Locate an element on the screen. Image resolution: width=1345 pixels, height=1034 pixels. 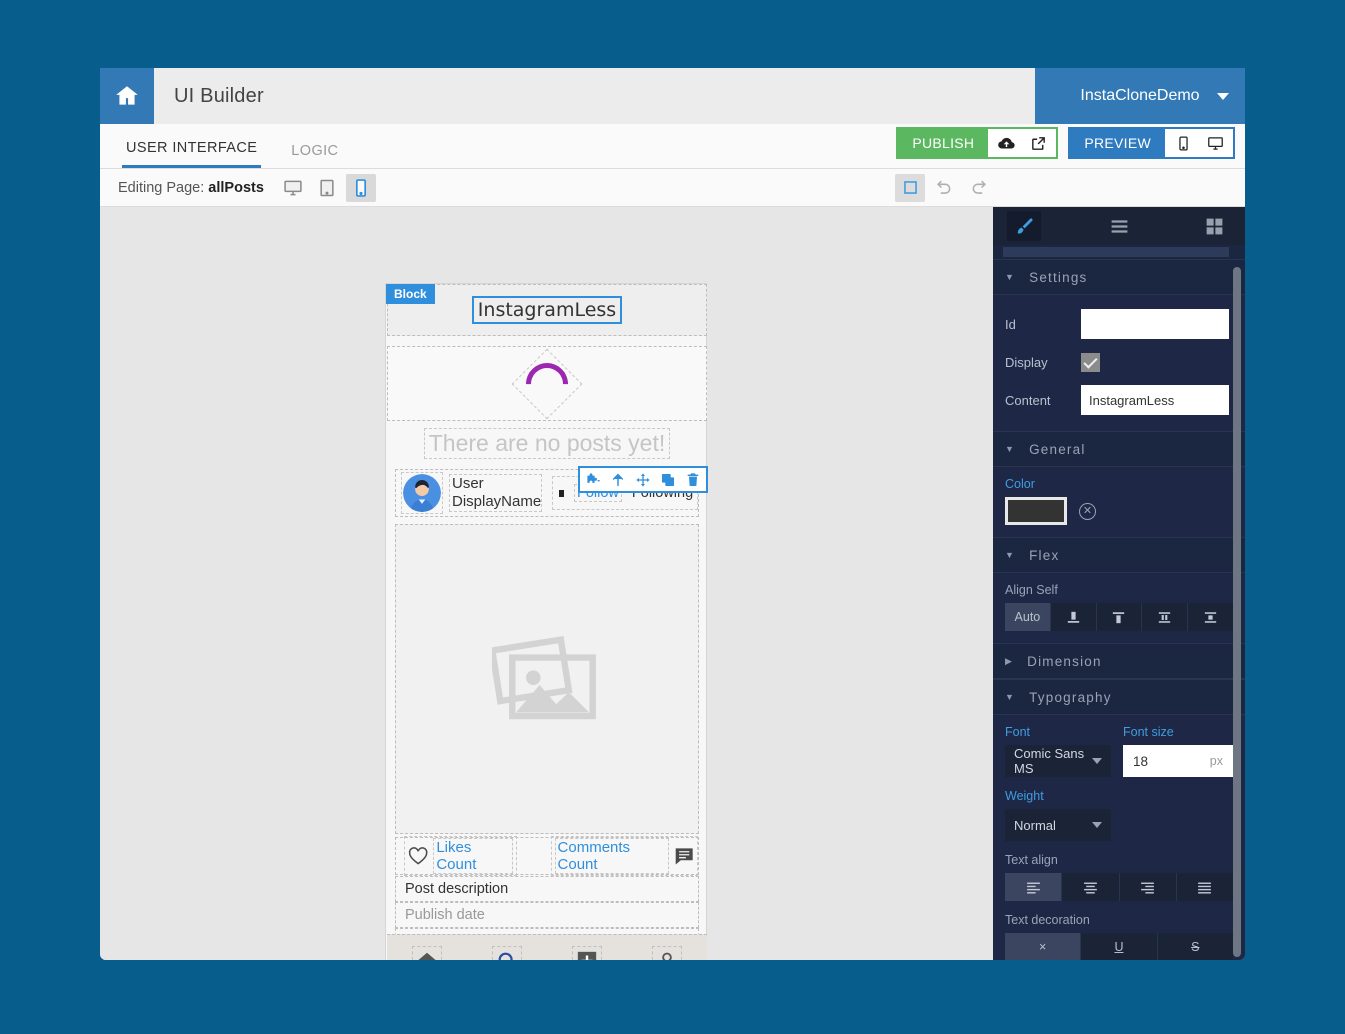
field-content: Content is located at coordinates (1119, 400).